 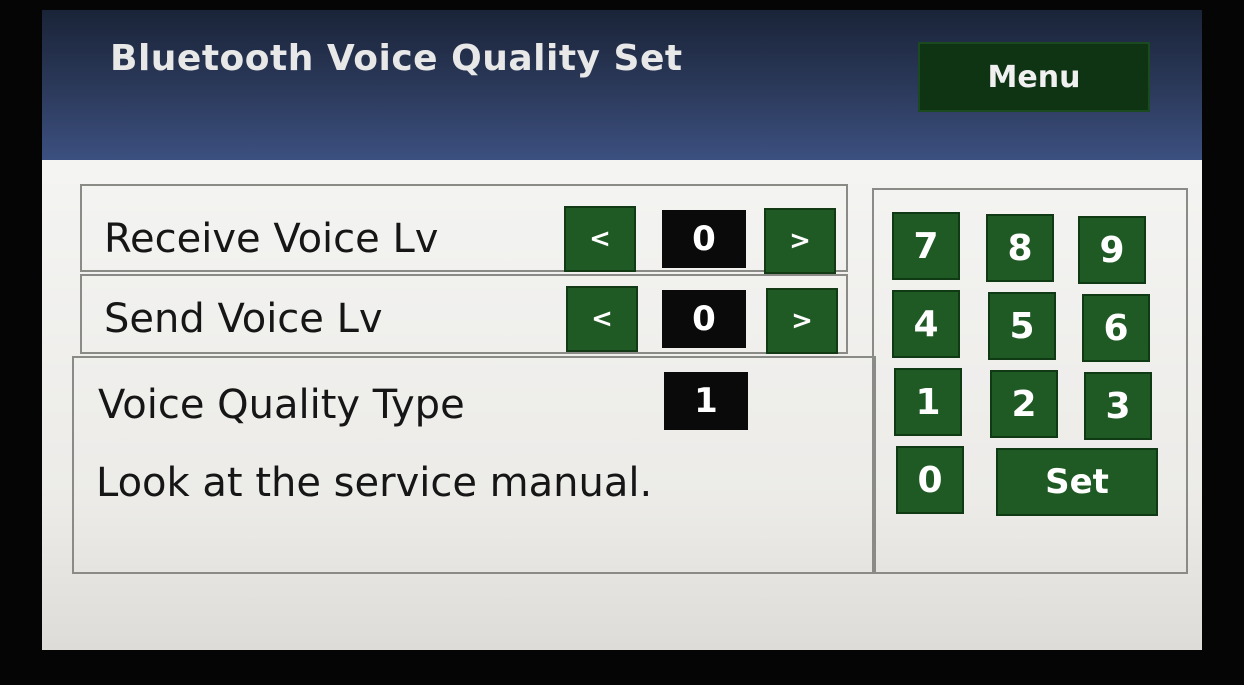 What do you see at coordinates (1118, 406) in the screenshot?
I see `key-3: 3` at bounding box center [1118, 406].